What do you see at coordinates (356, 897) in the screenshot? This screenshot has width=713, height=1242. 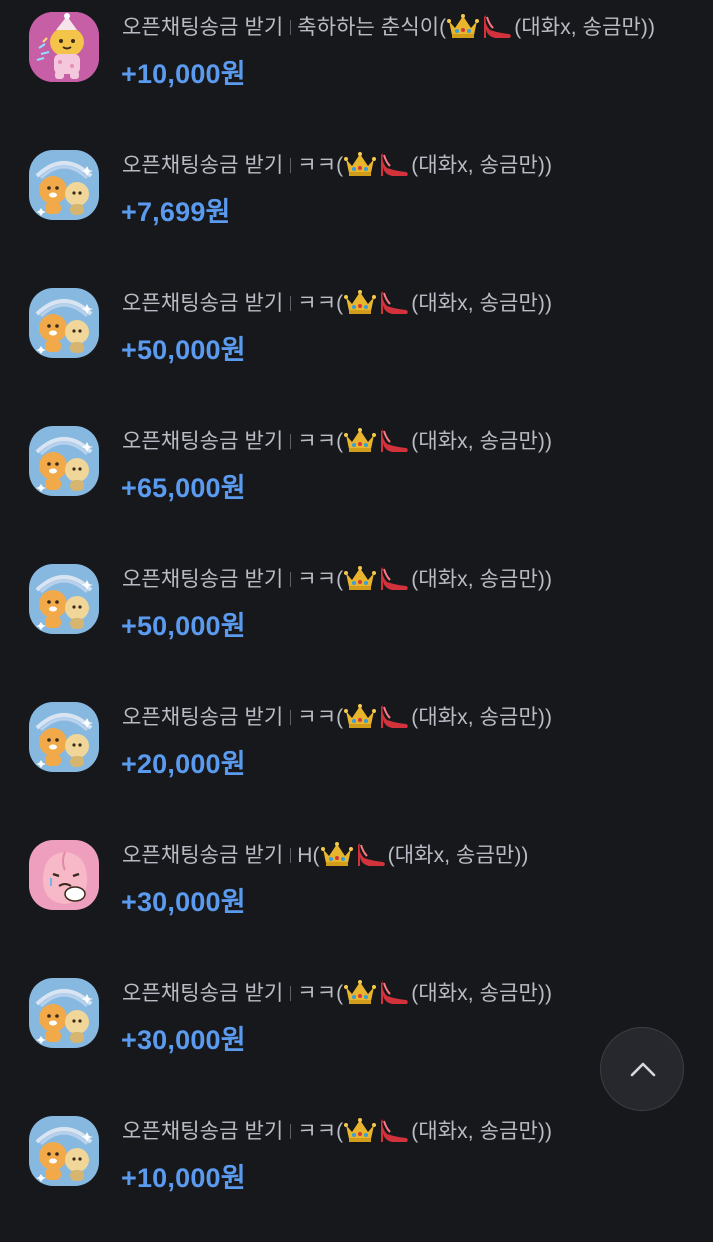 I see `transaction-row: 오픈채팅송금 받기 H( (대화x, 송금만)) +30,000원` at bounding box center [356, 897].